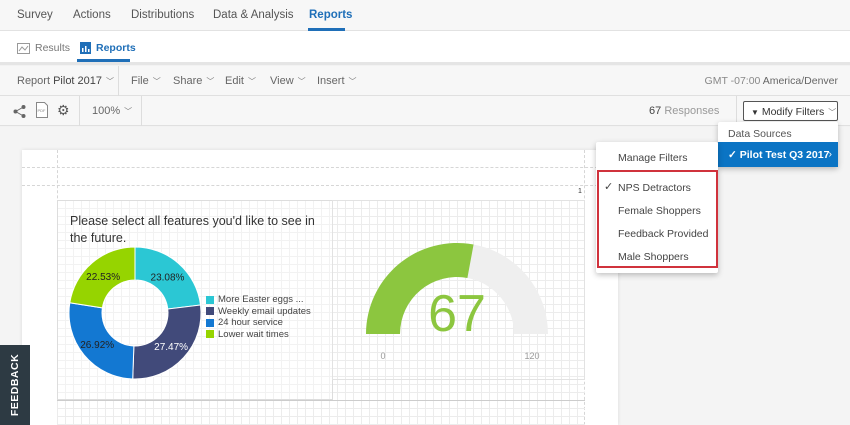 The height and width of the screenshot is (425, 850). I want to click on tab-data-analysis: Data & Analysis, so click(253, 15).